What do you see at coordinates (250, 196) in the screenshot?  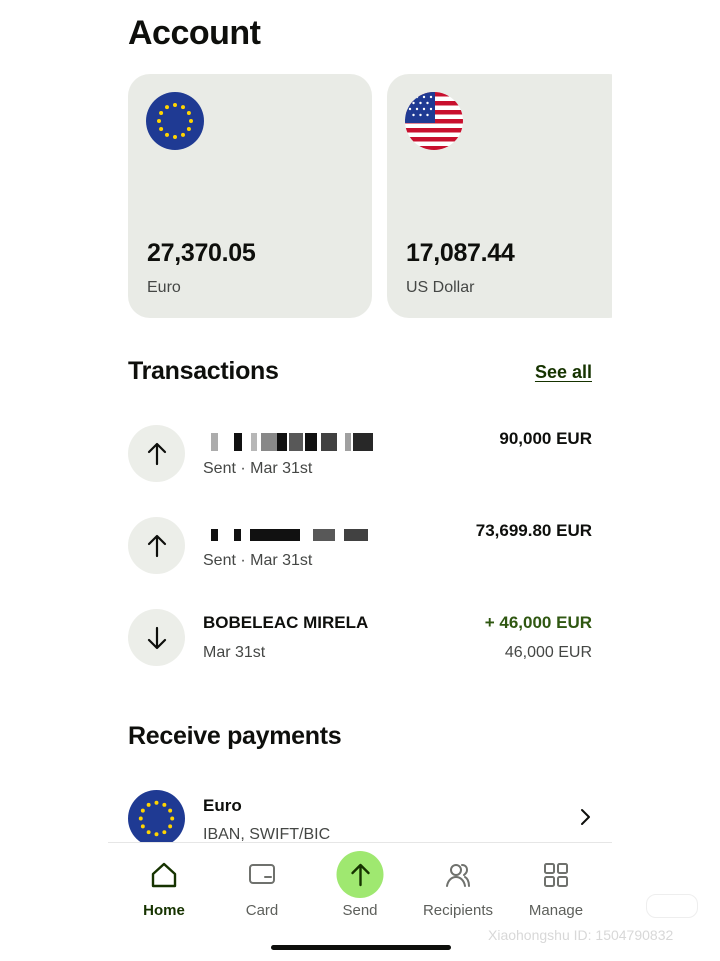 I see `account-card-euro: 27,370.05 Euro` at bounding box center [250, 196].